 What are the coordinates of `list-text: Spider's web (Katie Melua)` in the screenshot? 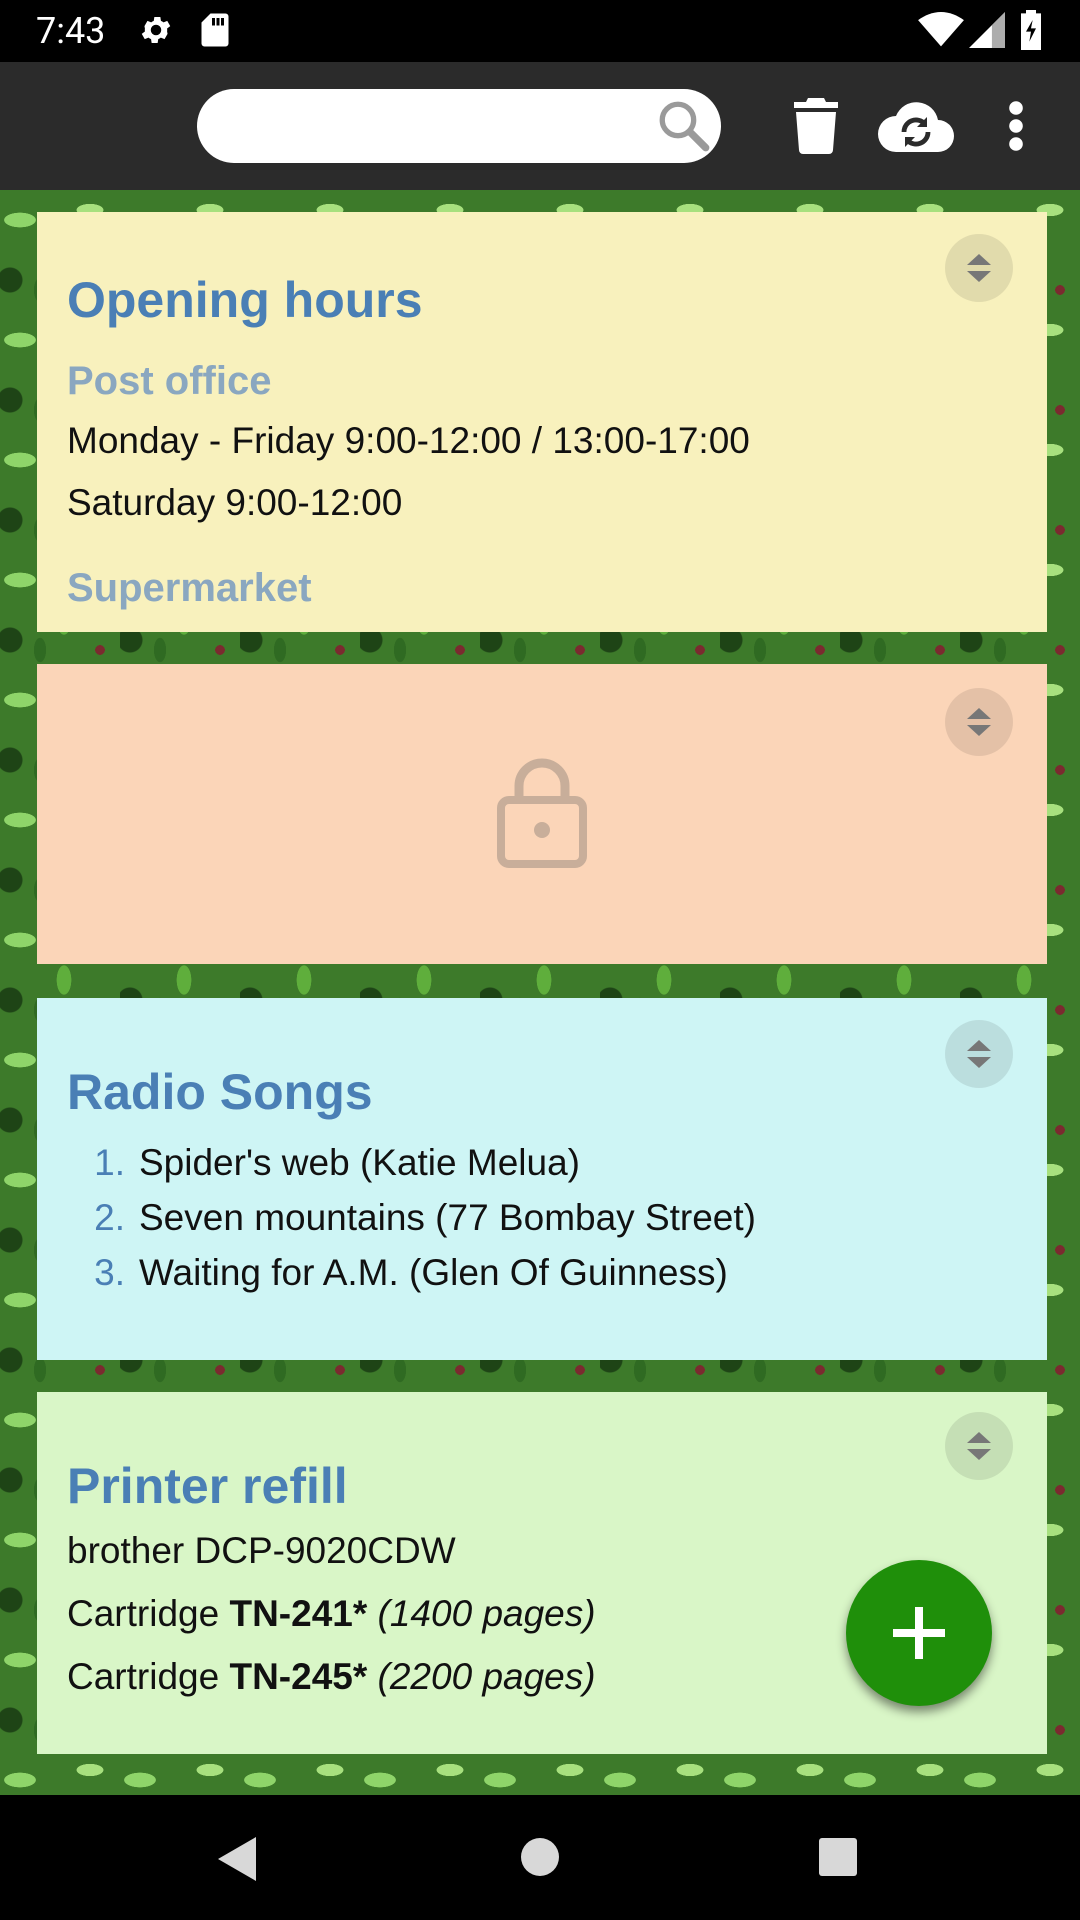 It's located at (359, 1162).